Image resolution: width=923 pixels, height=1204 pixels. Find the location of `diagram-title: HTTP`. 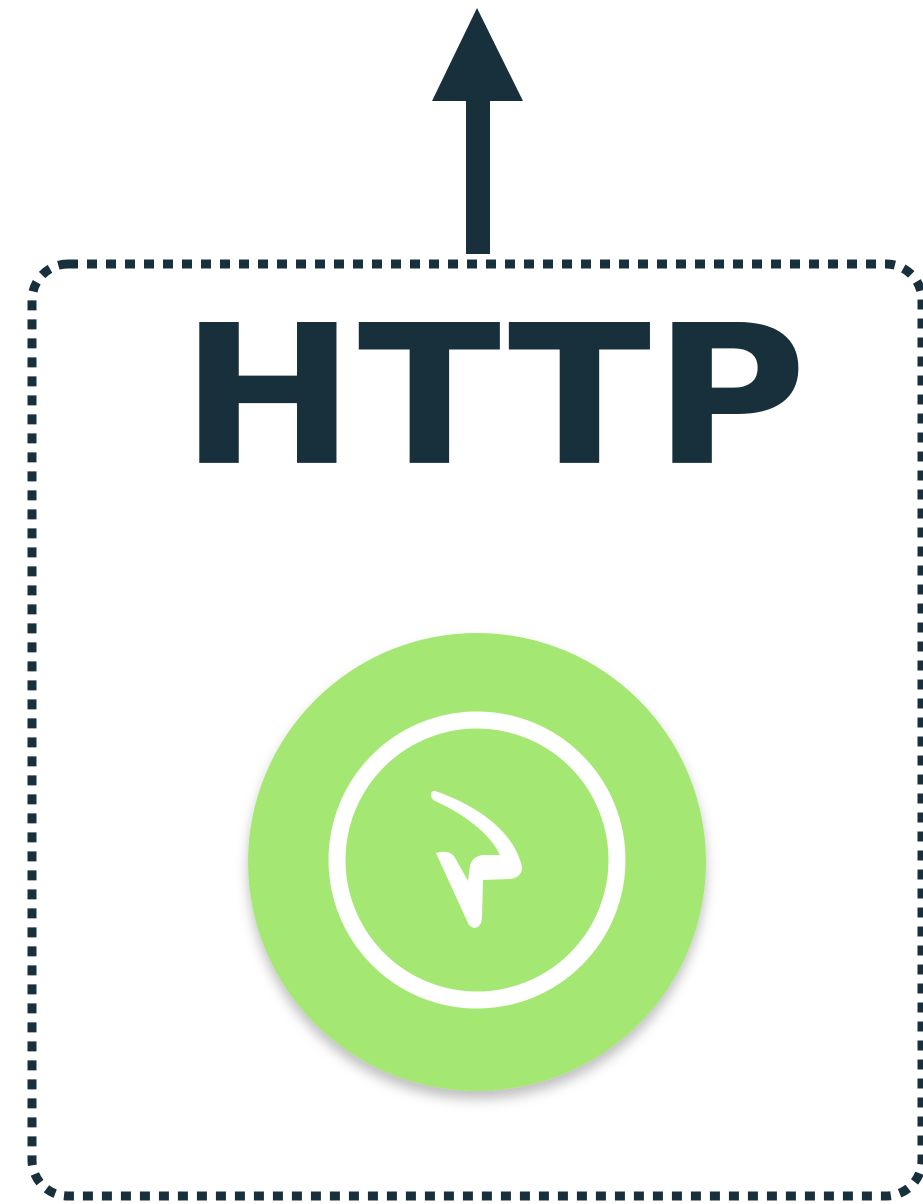

diagram-title: HTTP is located at coordinates (494, 396).